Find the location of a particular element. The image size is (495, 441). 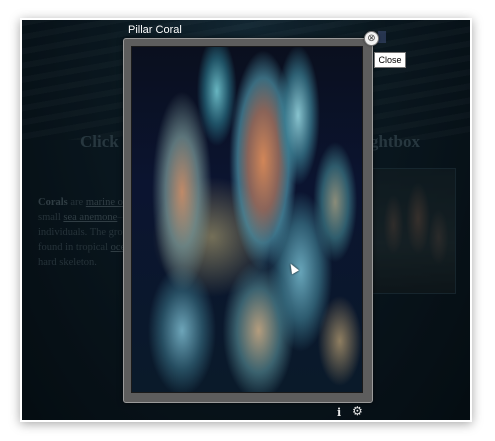

close-icon: ⊗ is located at coordinates (371, 38).